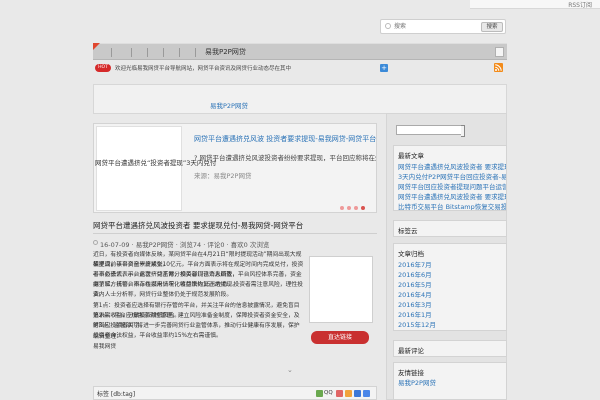 Image resolution: width=600 pixels, height=400 pixels. Describe the element at coordinates (116, 393) in the screenshot. I see `tag-label: 标签 [db:tag]` at that location.